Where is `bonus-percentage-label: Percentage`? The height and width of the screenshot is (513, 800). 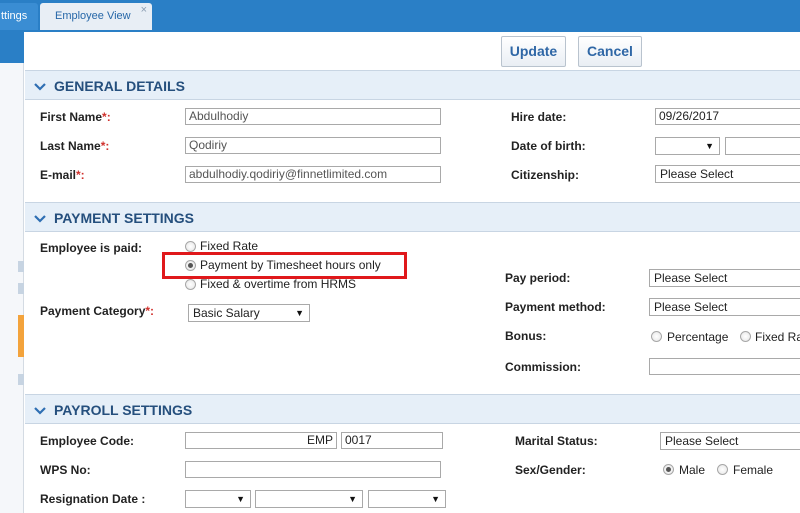
bonus-percentage-label: Percentage is located at coordinates (697, 337).